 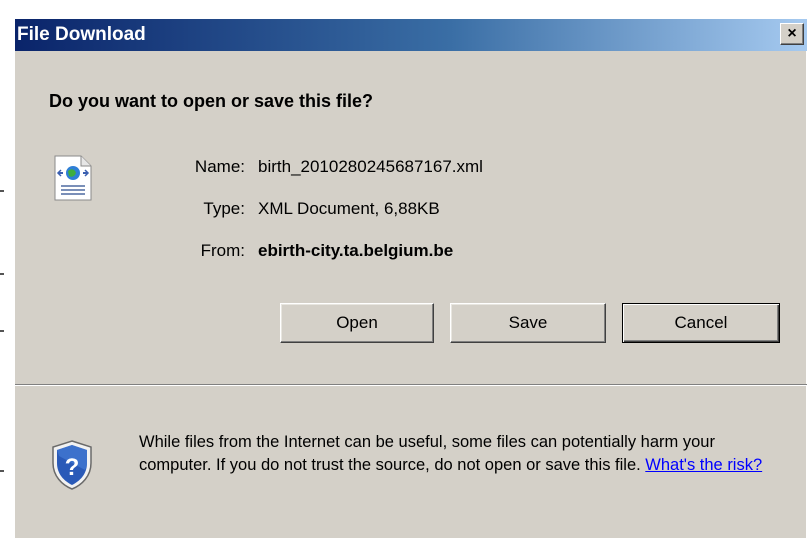 What do you see at coordinates (224, 208) in the screenshot?
I see `type-label: Type:` at bounding box center [224, 208].